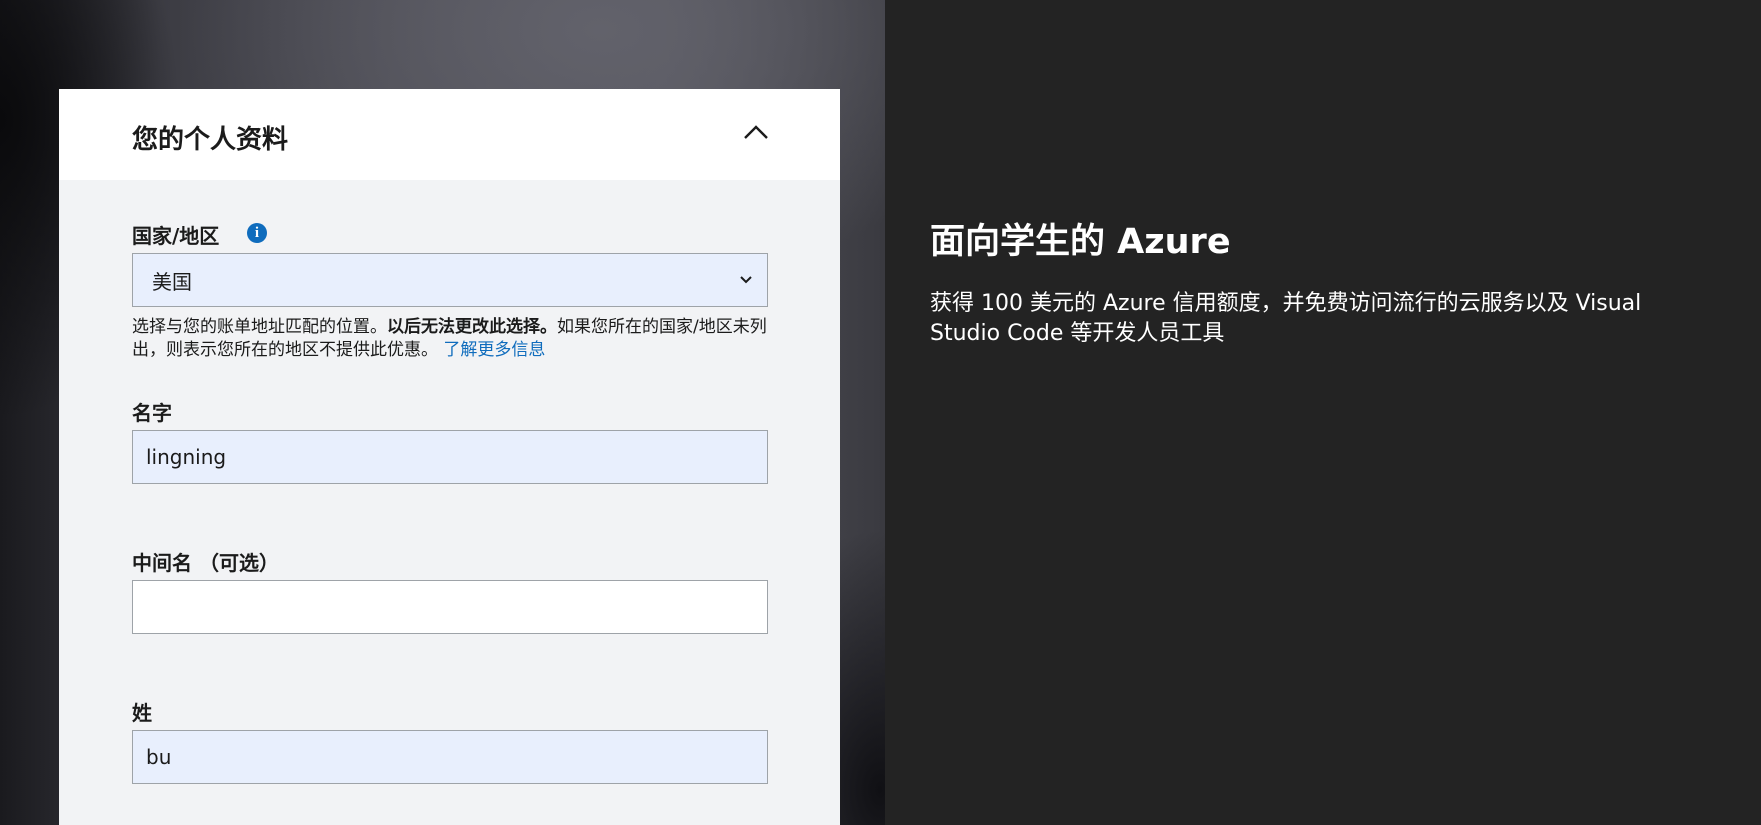 This screenshot has width=1761, height=825. I want to click on collapse-button, so click(756, 132).